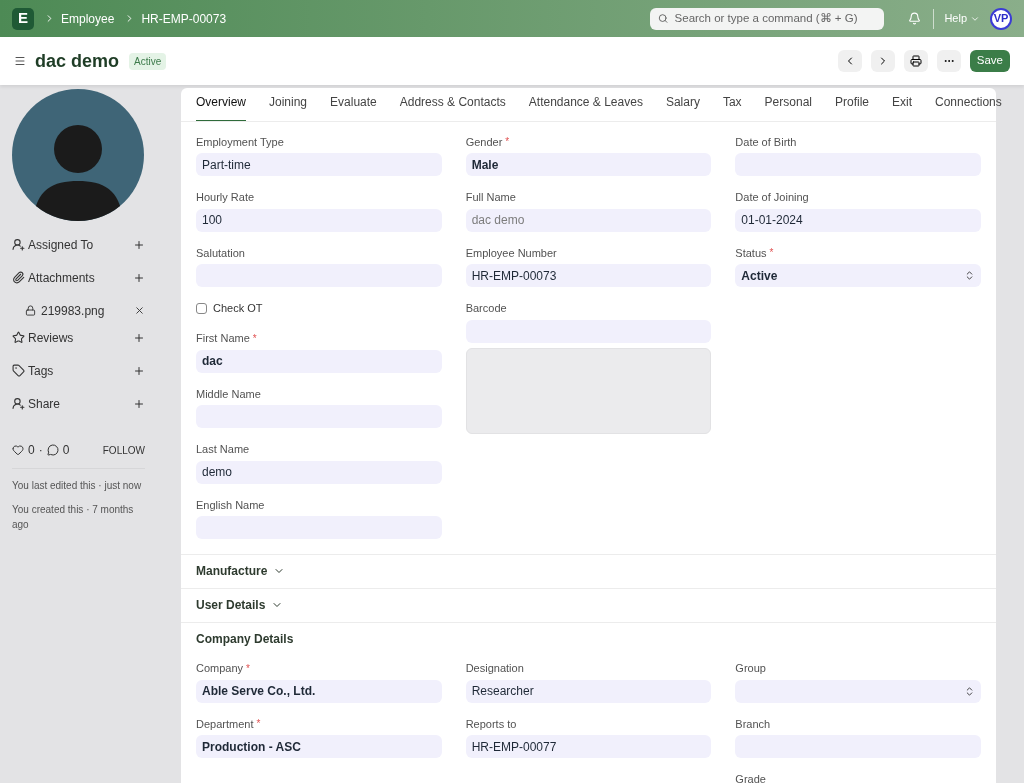 The width and height of the screenshot is (1024, 783). I want to click on printer-icon, so click(915, 61).